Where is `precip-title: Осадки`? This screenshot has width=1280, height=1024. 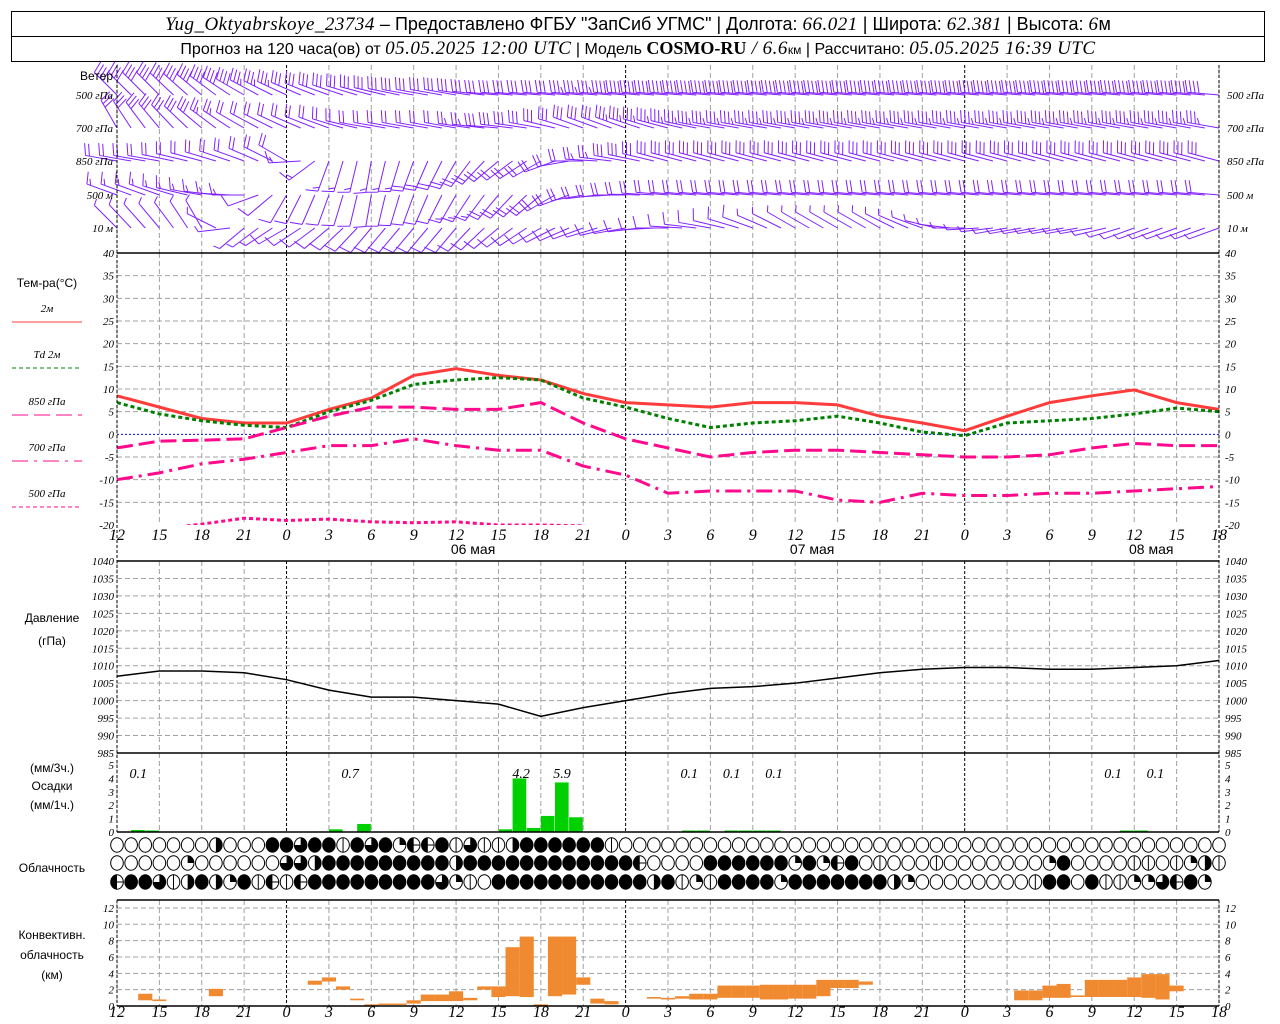
precip-title: Осадки is located at coordinates (52, 786).